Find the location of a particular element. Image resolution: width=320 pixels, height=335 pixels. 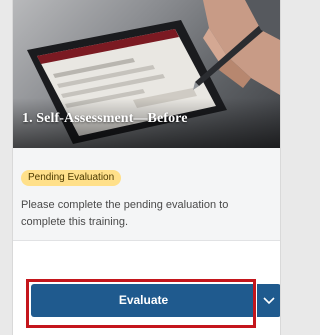

status-badge: Pending Evaluation is located at coordinates (71, 178).